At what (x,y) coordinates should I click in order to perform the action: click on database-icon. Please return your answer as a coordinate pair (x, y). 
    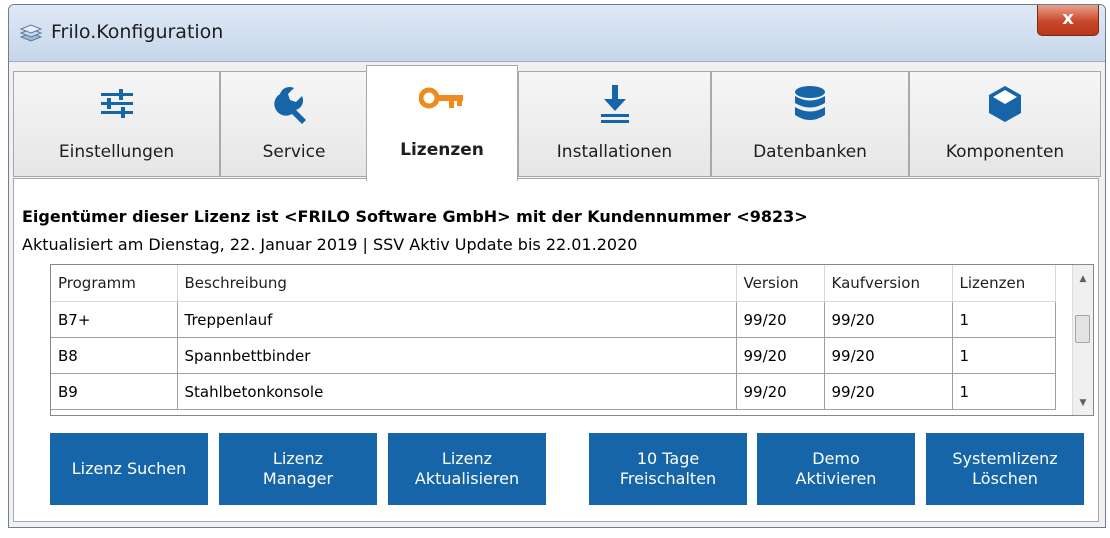
    Looking at the image, I should click on (810, 103).